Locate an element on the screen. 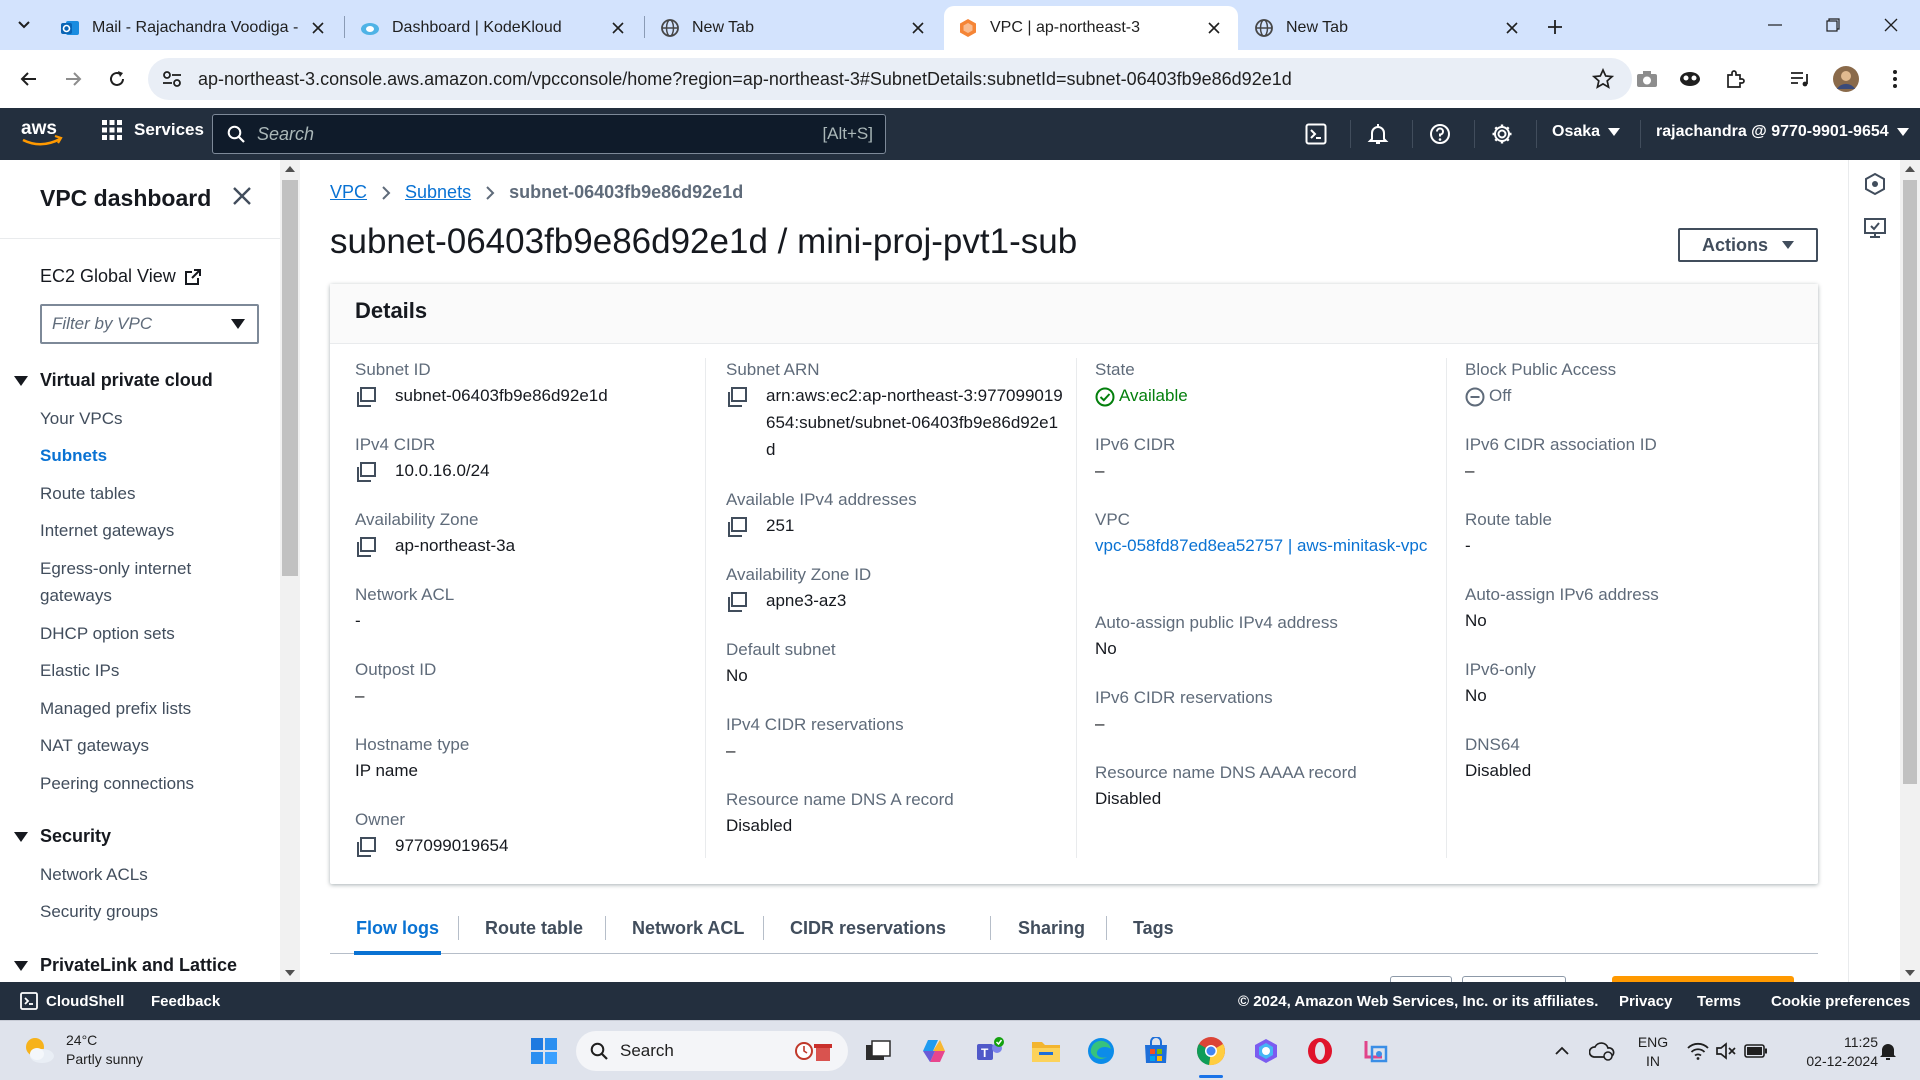 The height and width of the screenshot is (1080, 1920). copilot-icon is located at coordinates (934, 1051).